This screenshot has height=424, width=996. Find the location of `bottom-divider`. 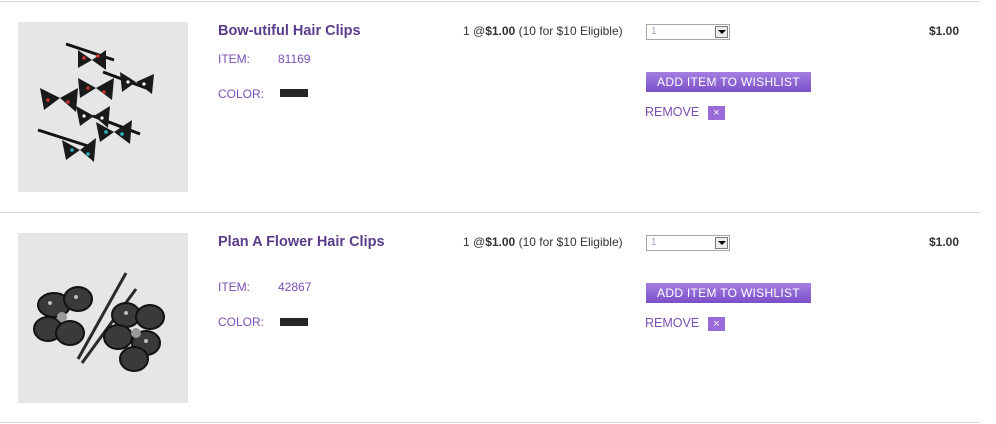

bottom-divider is located at coordinates (490, 422).